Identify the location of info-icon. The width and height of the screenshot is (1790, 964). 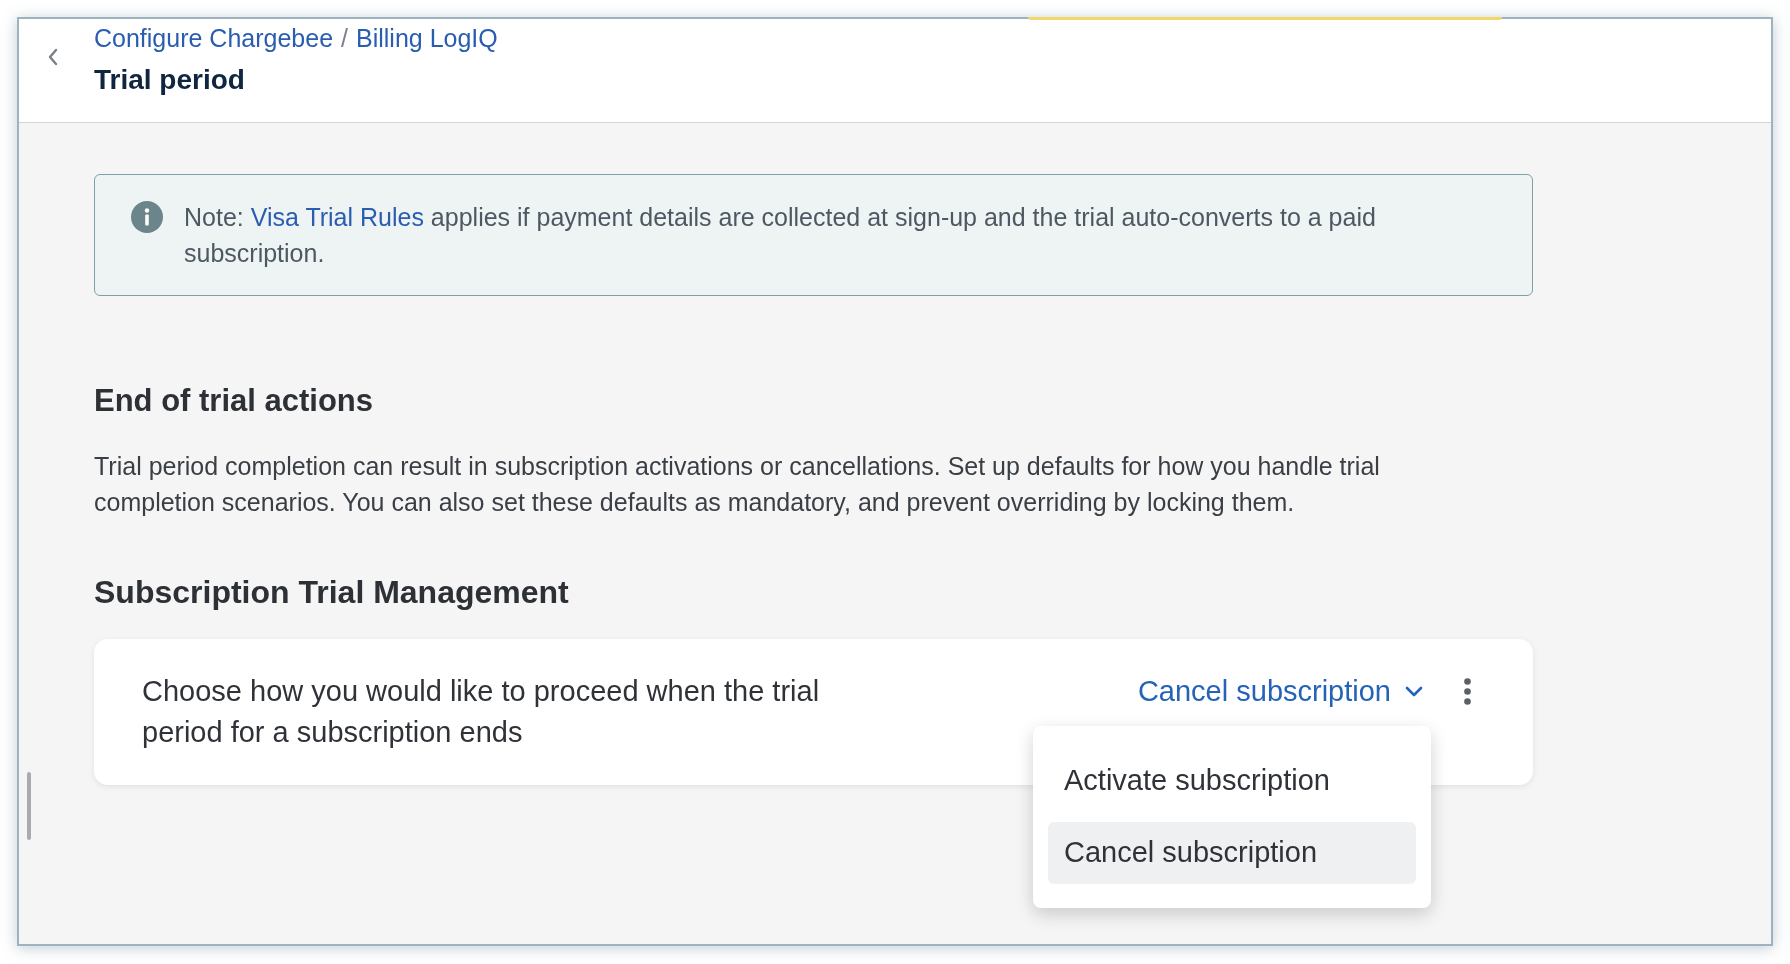
(147, 217).